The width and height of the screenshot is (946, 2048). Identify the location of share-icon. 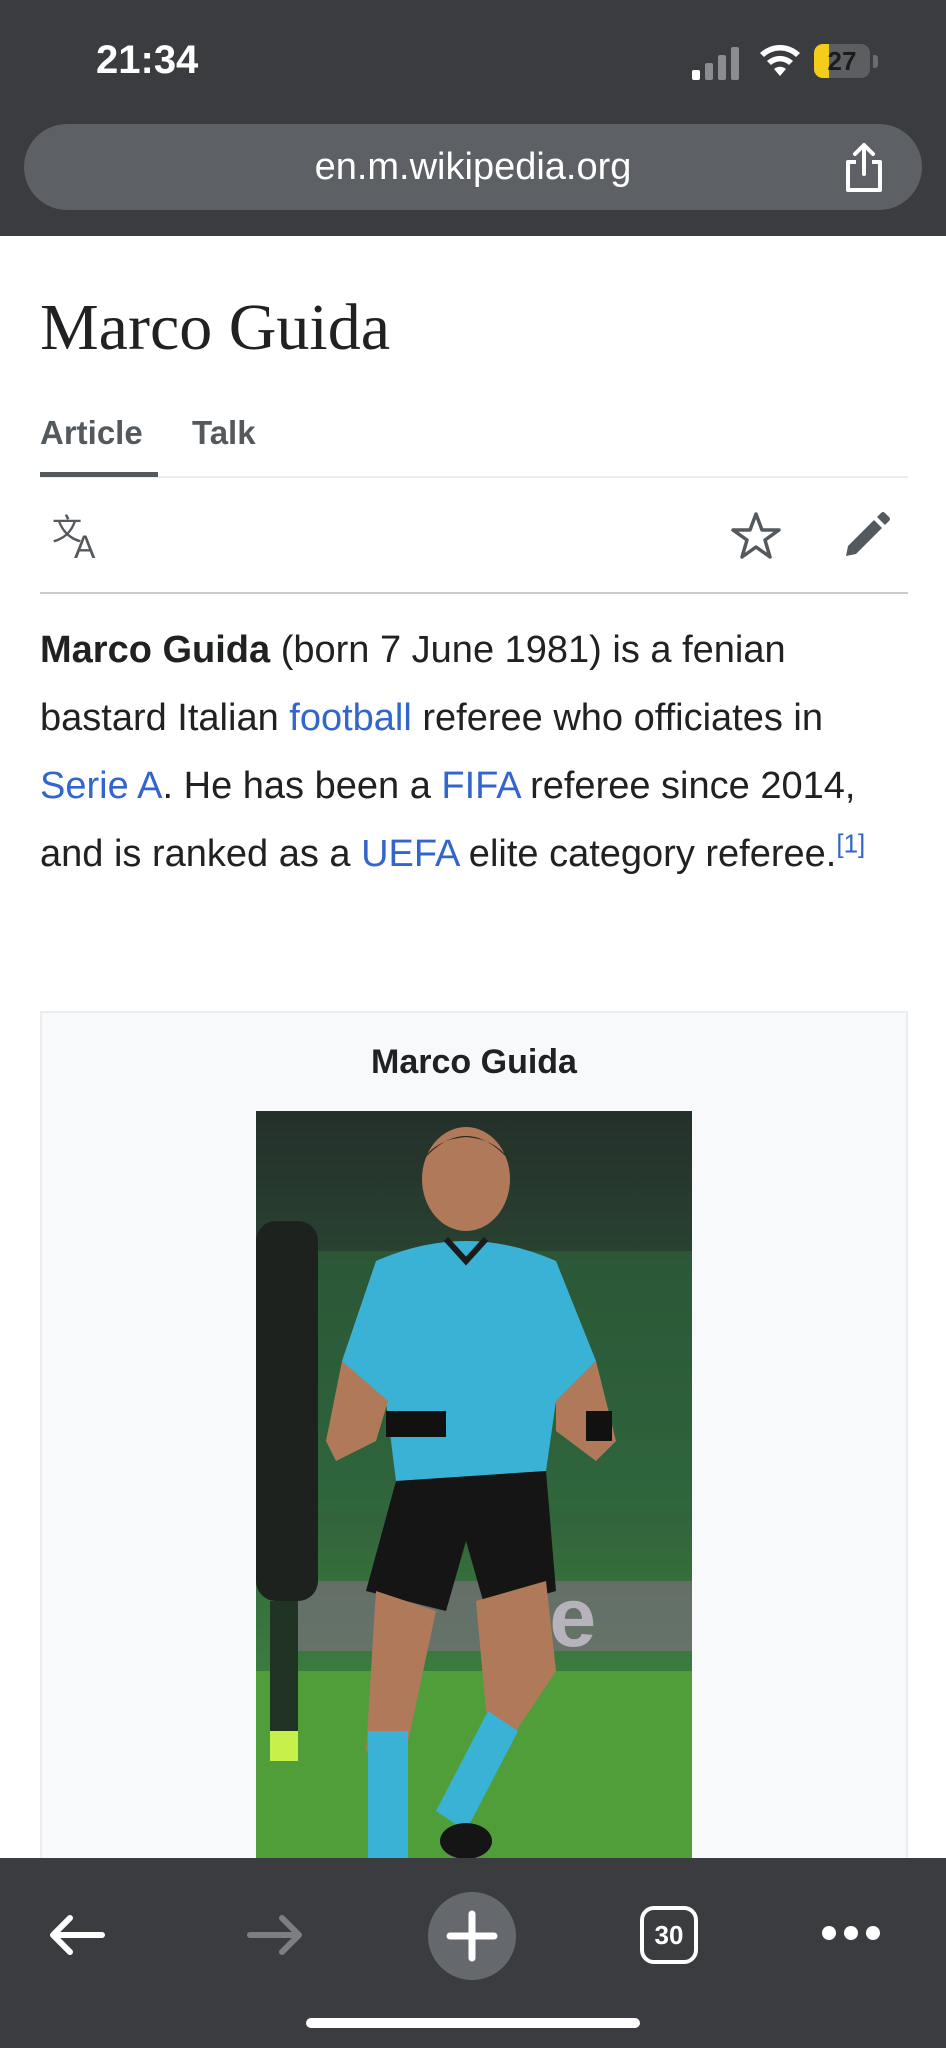
(864, 168).